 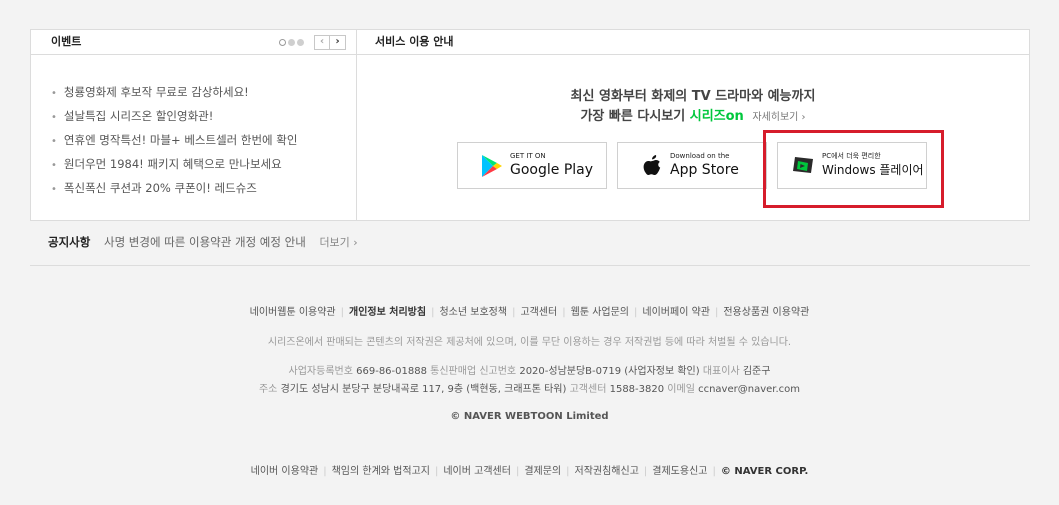 What do you see at coordinates (174, 120) in the screenshot?
I see `event-item: 설날특집 시리즈온 할인영화관!` at bounding box center [174, 120].